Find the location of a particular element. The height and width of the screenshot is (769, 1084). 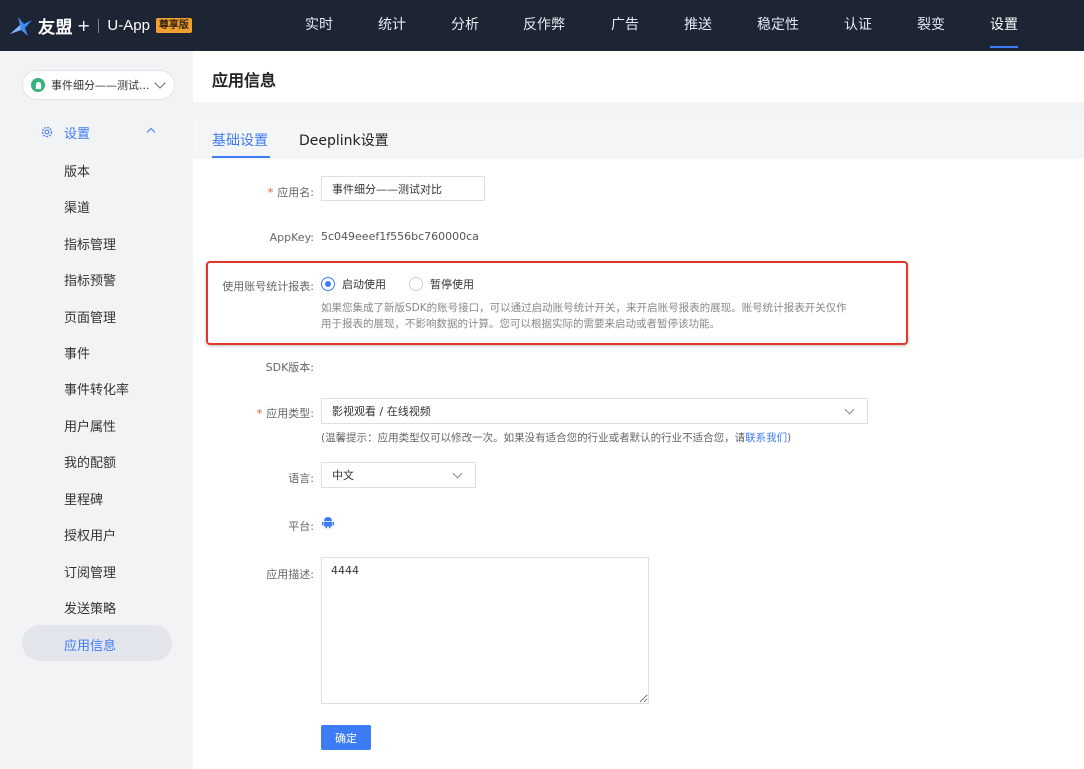

sidebar-item-event-conversion: 事件转化率 is located at coordinates (96, 388).